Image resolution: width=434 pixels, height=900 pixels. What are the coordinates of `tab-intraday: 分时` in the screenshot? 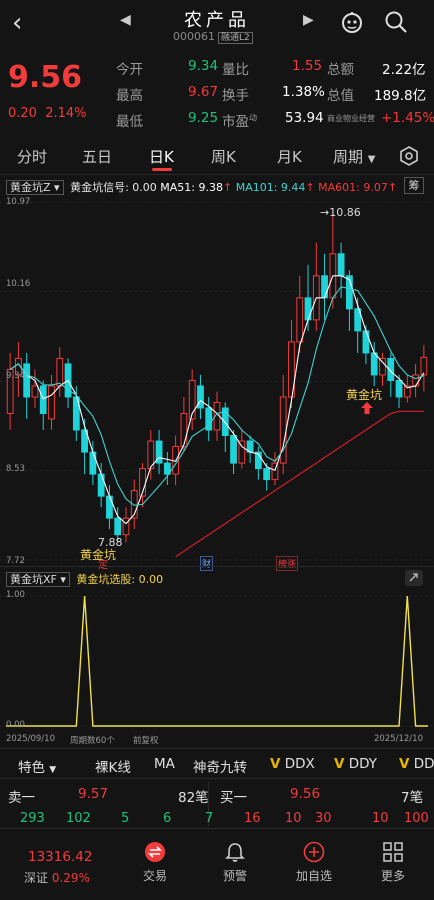 It's located at (32, 156).